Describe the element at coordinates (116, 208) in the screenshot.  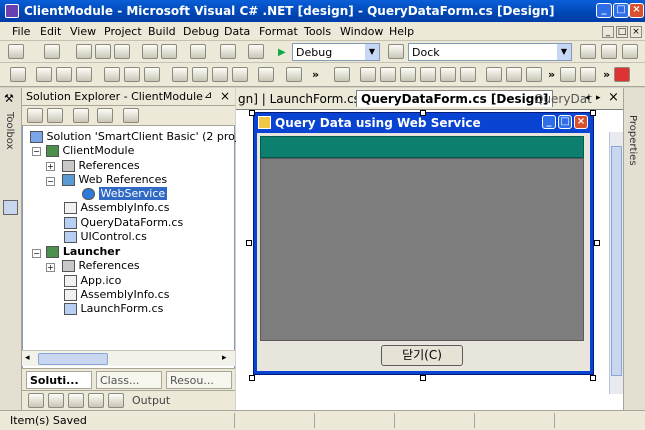
I see `tree-assemblyinfo: AssemblyInfo.cs` at that location.